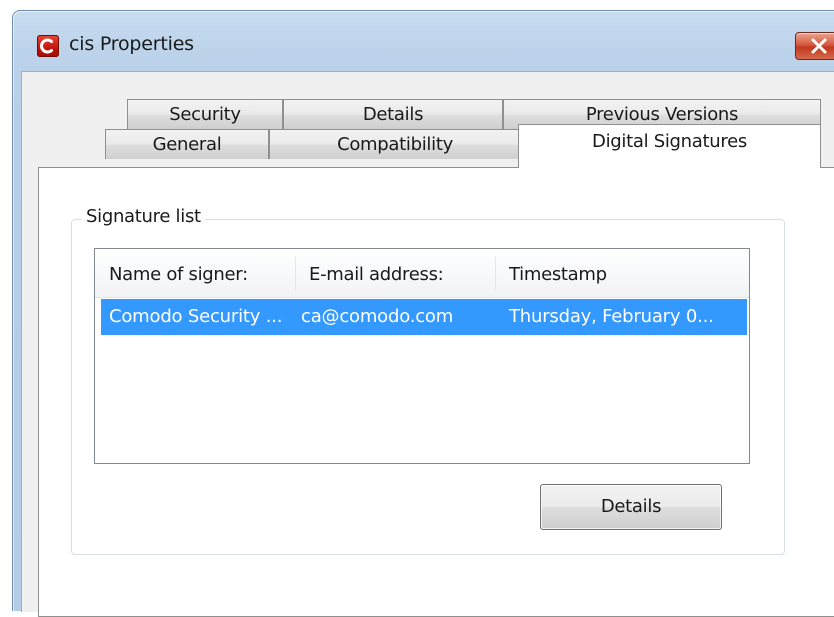 Image resolution: width=834 pixels, height=617 pixels. I want to click on window-title: cis Properties, so click(131, 44).